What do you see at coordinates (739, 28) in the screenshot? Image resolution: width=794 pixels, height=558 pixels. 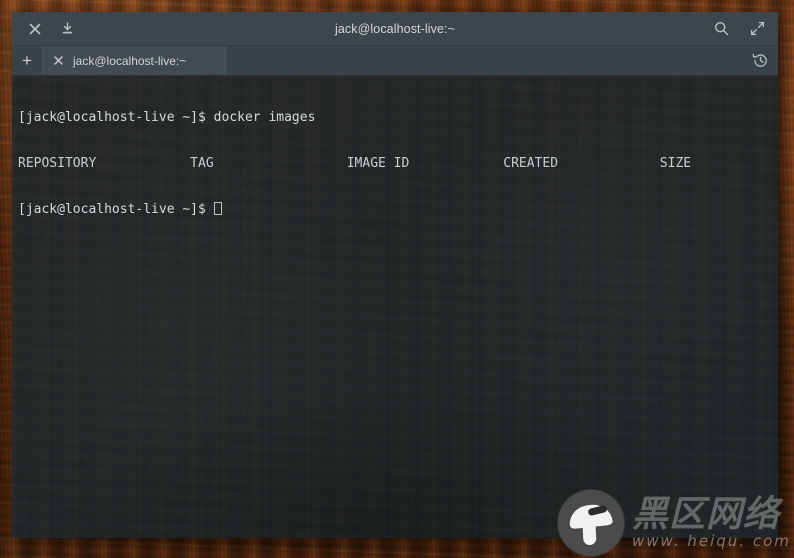 I see `titlebar-right-buttons` at bounding box center [739, 28].